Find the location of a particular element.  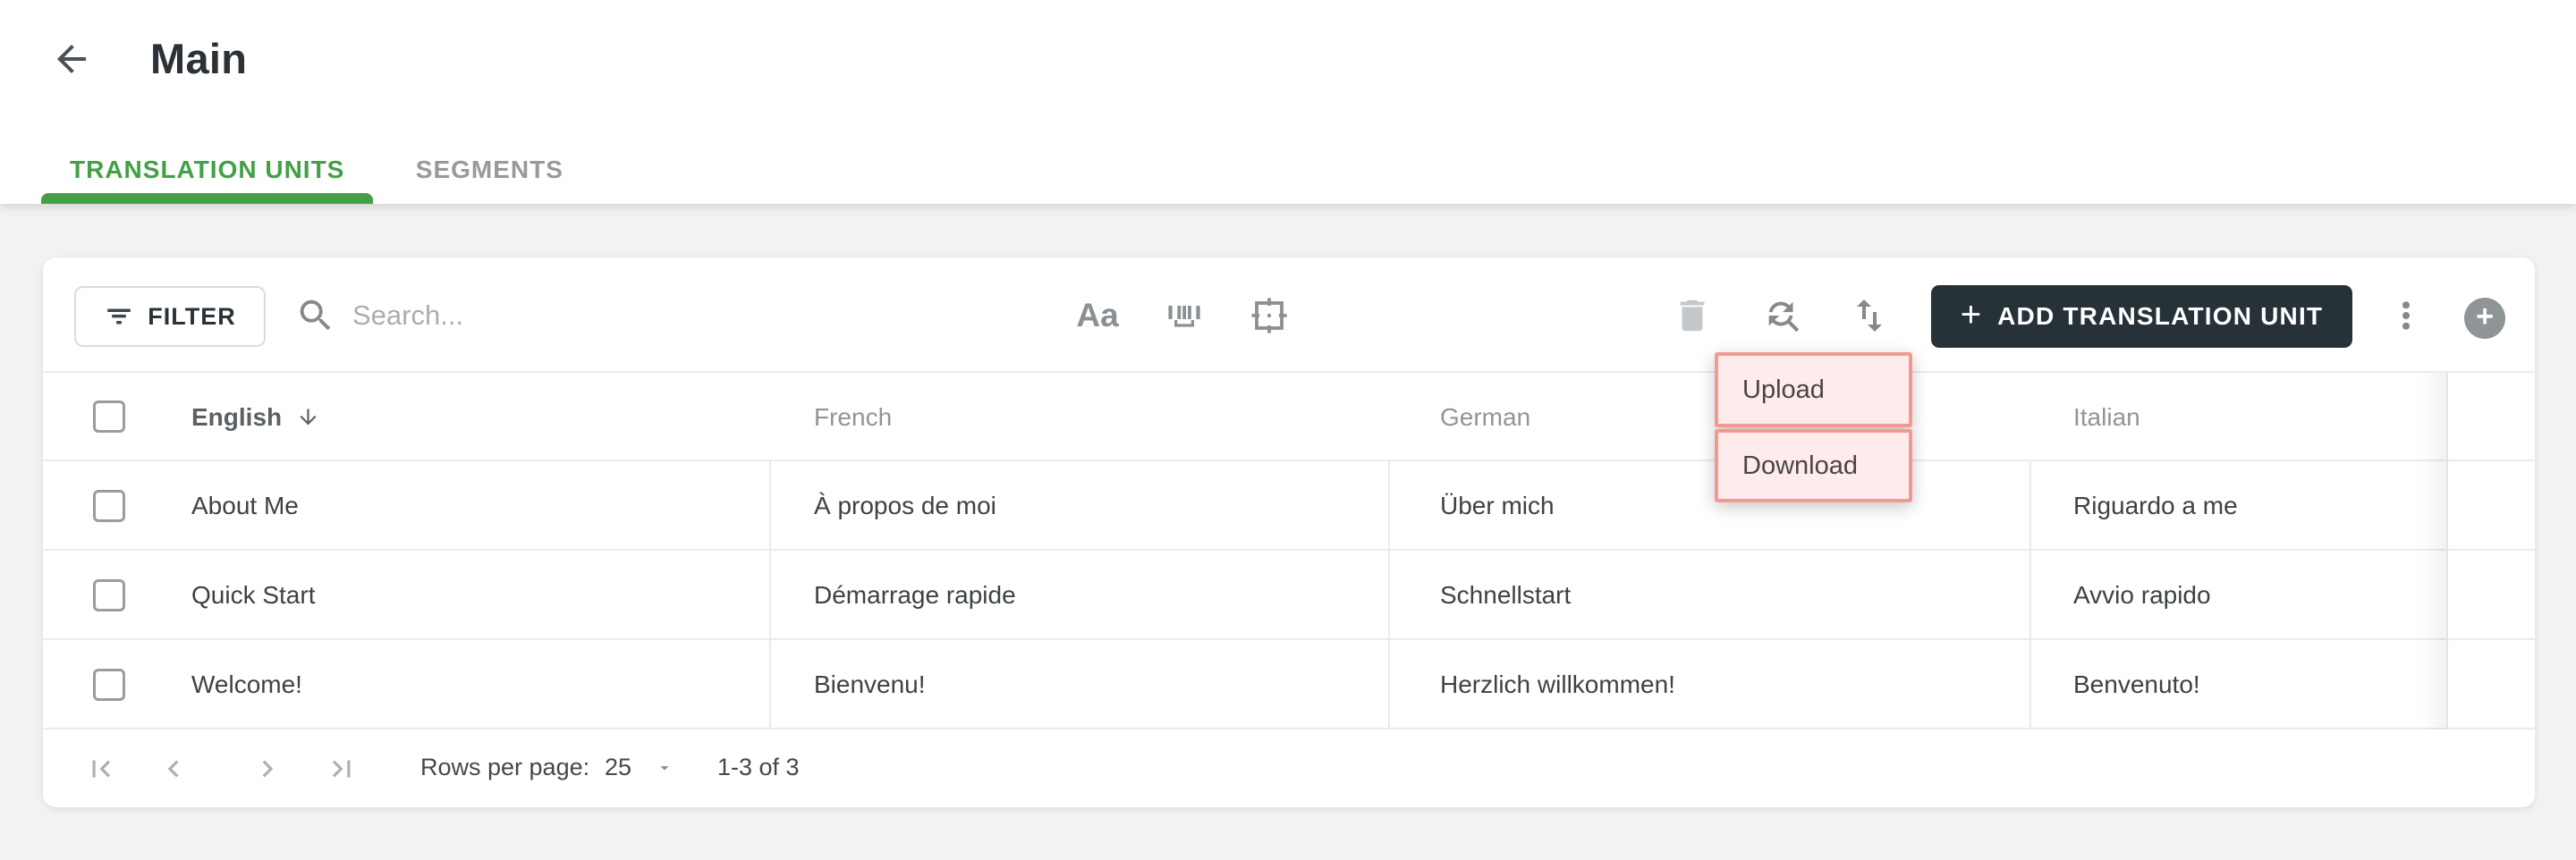

menu-item-download-label: Download is located at coordinates (1800, 466).